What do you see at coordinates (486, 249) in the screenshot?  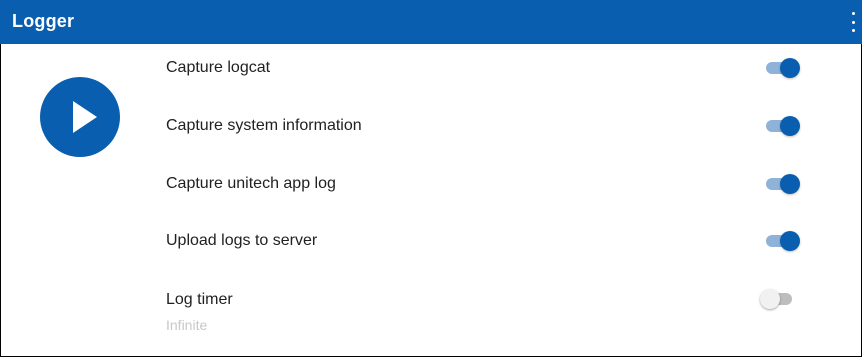 I see `setting-upload-logs-to-server: Upload logs to server` at bounding box center [486, 249].